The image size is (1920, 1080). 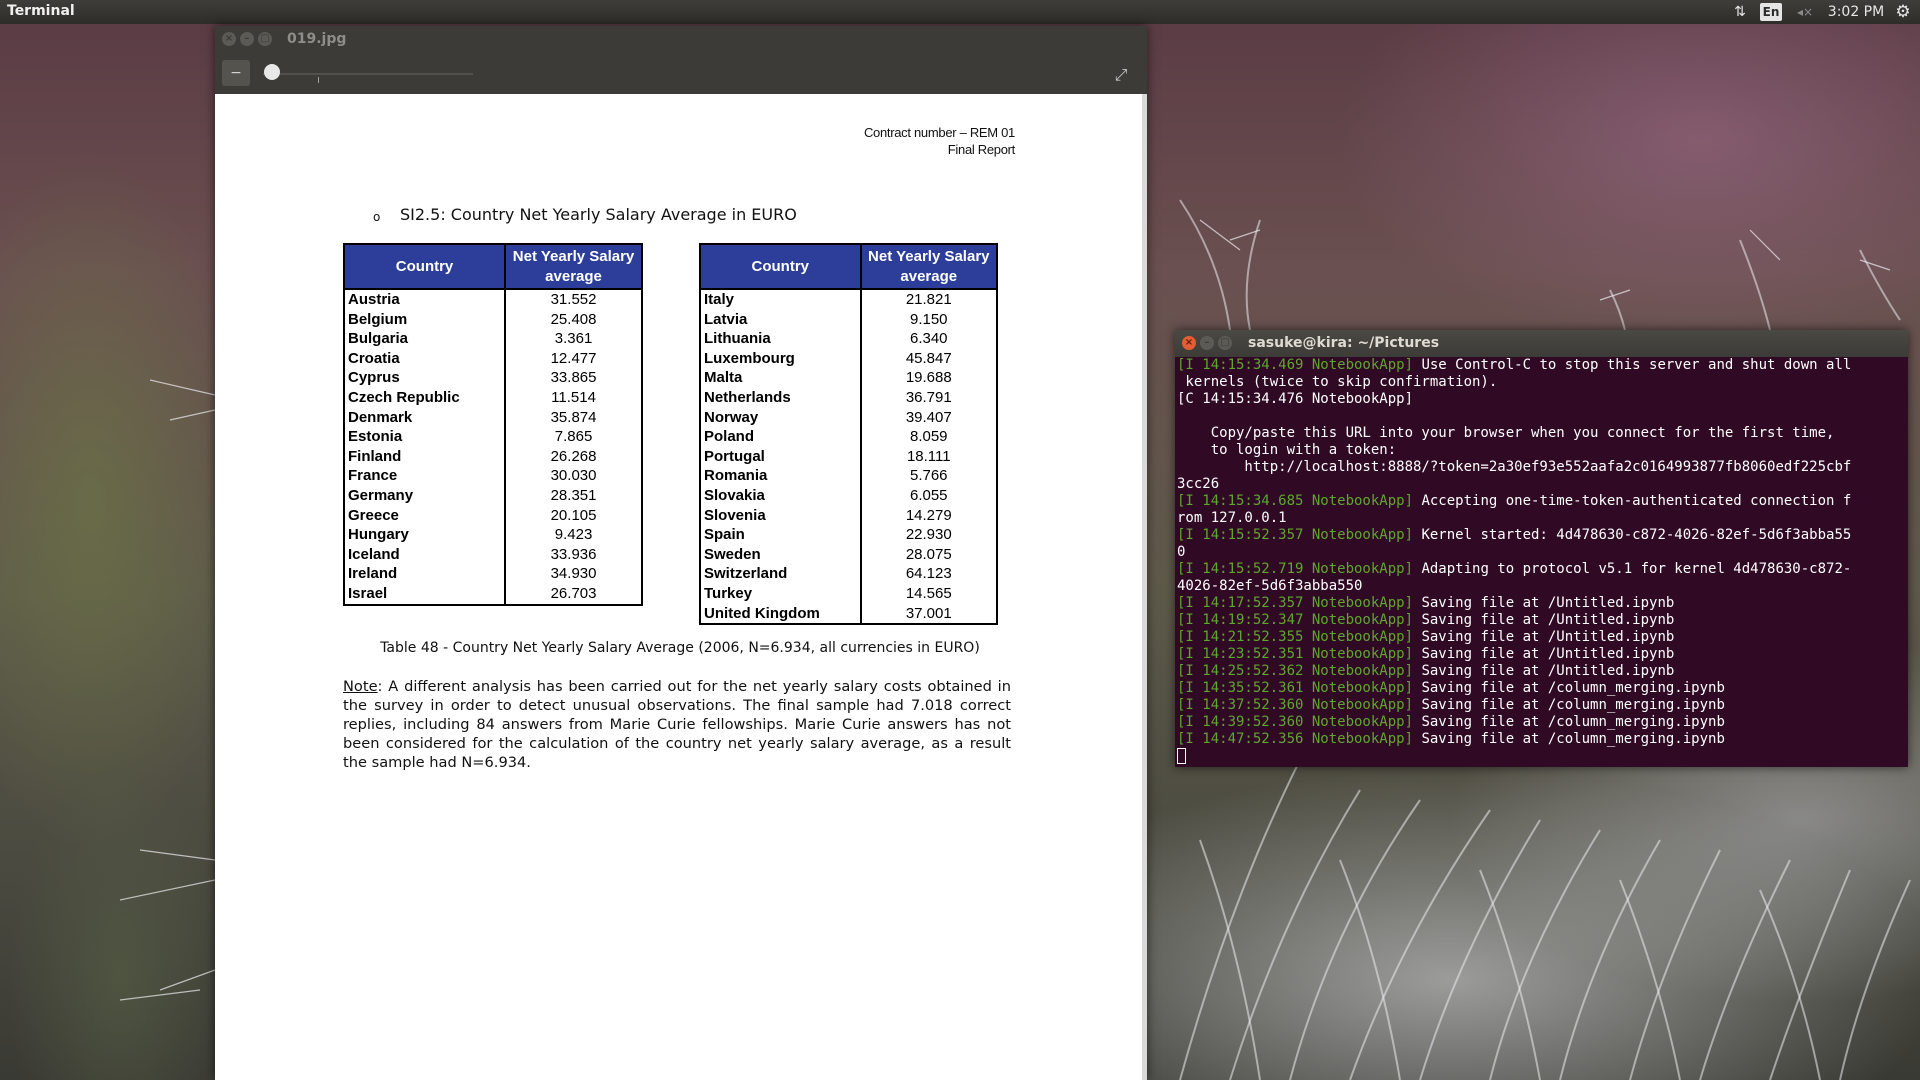 I want to click on salary-cell: 11.514, so click(x=573, y=397).